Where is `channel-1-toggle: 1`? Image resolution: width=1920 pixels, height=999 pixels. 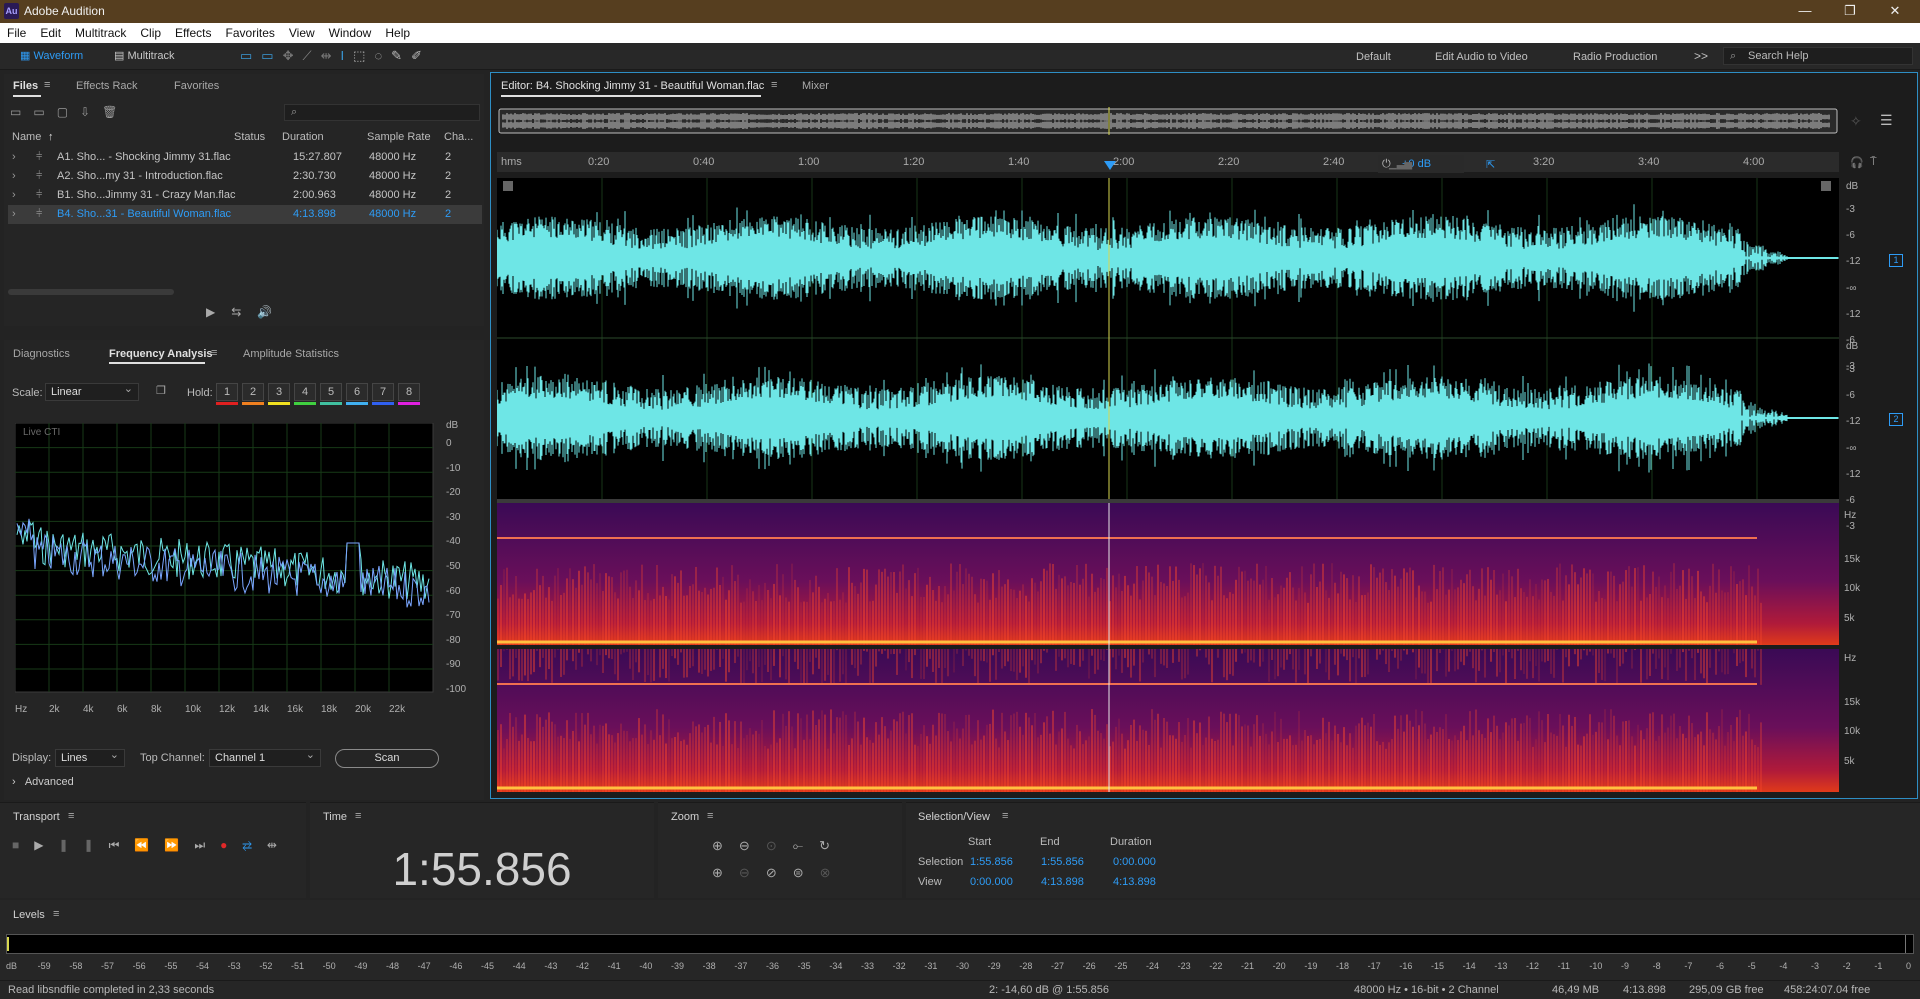
channel-1-toggle: 1 is located at coordinates (1896, 260).